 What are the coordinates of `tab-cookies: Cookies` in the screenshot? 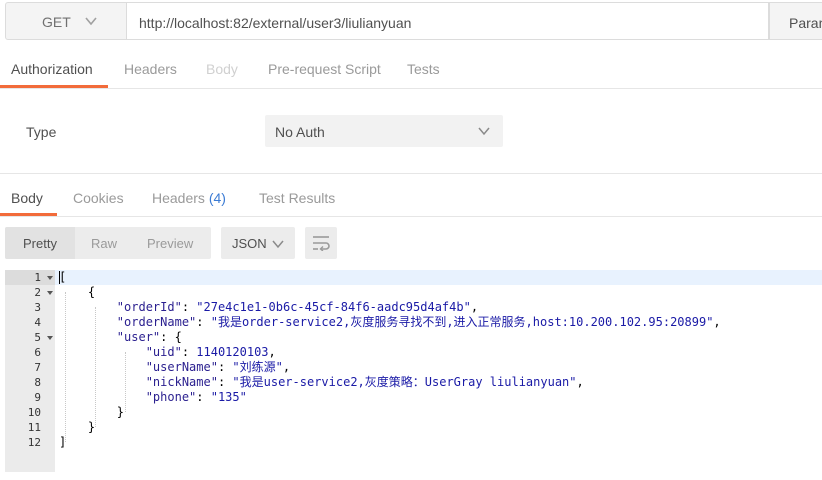 It's located at (98, 198).